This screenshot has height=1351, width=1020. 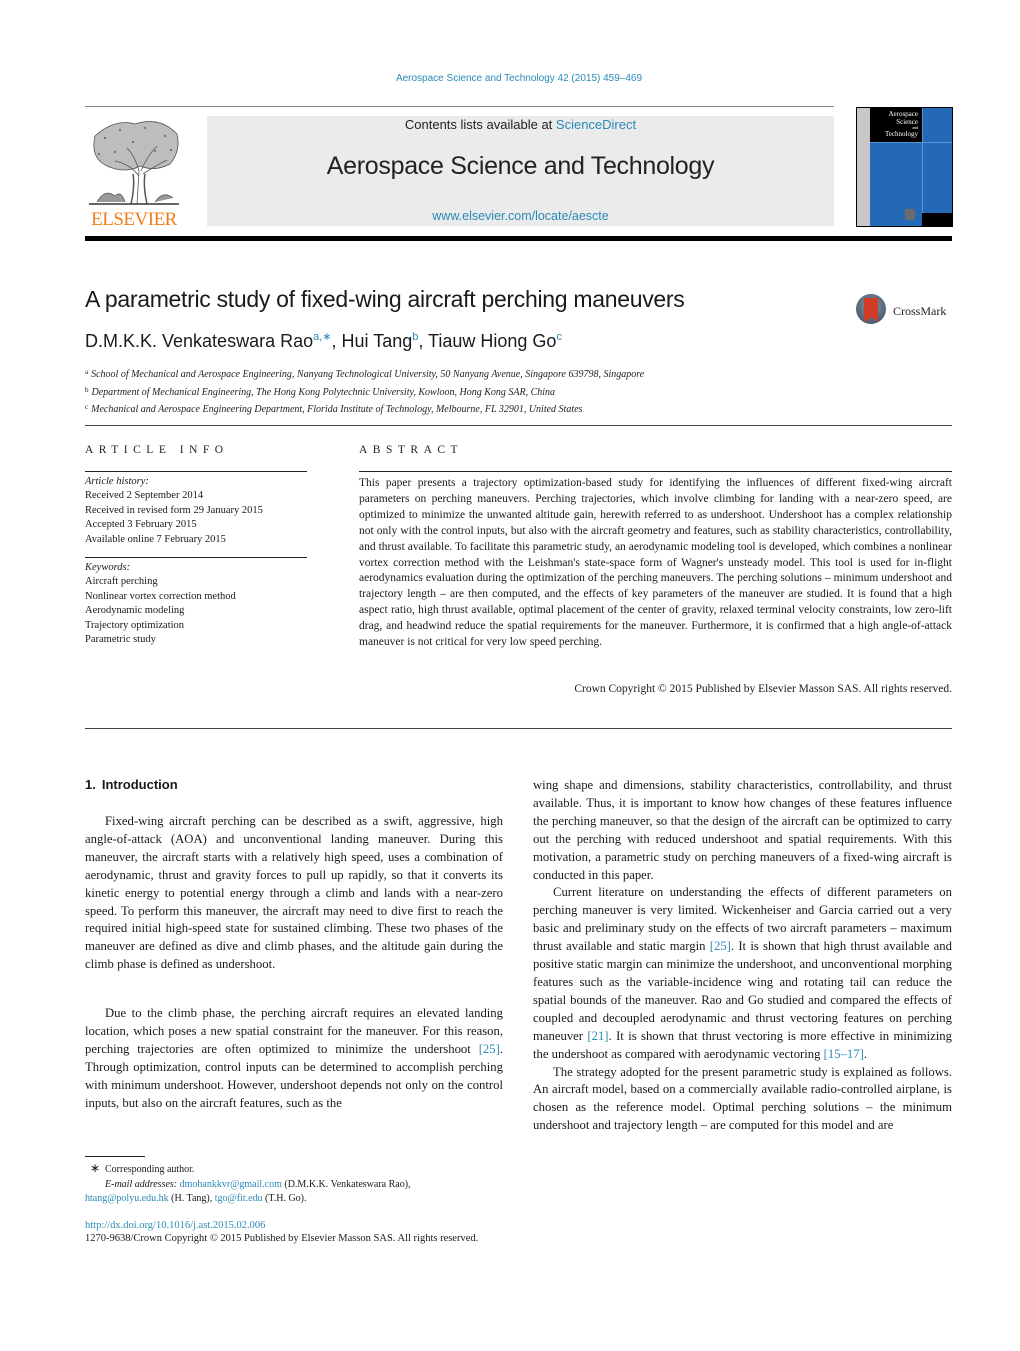 I want to click on citation-link: [15–17], so click(x=844, y=1054).